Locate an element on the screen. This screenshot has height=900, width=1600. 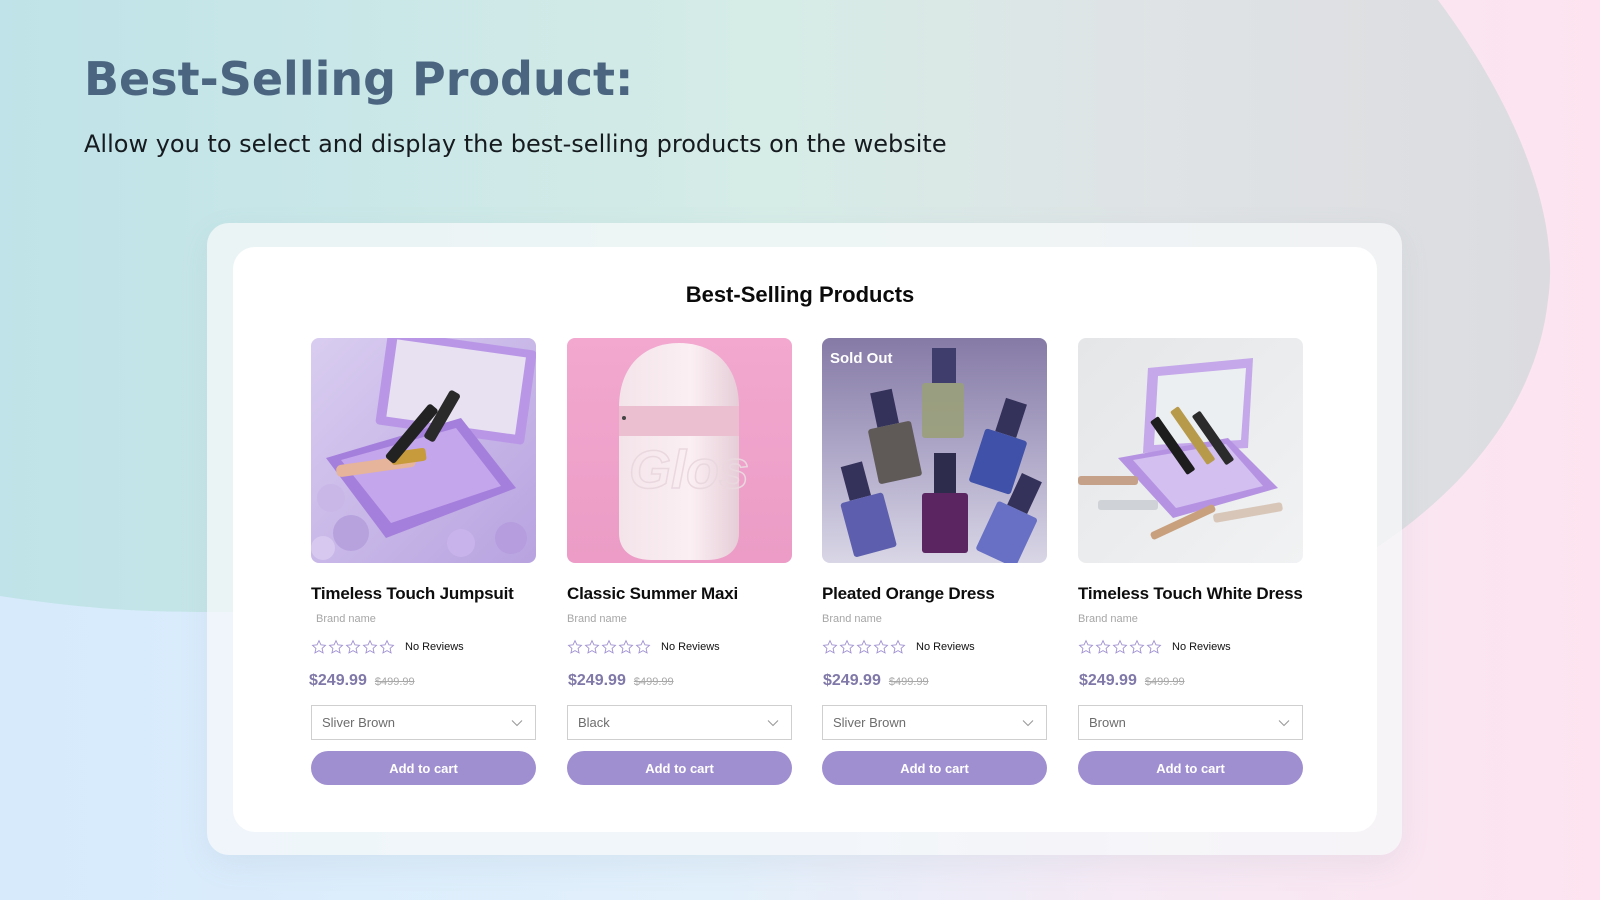
svg-text: Glos is located at coordinates (689, 470).